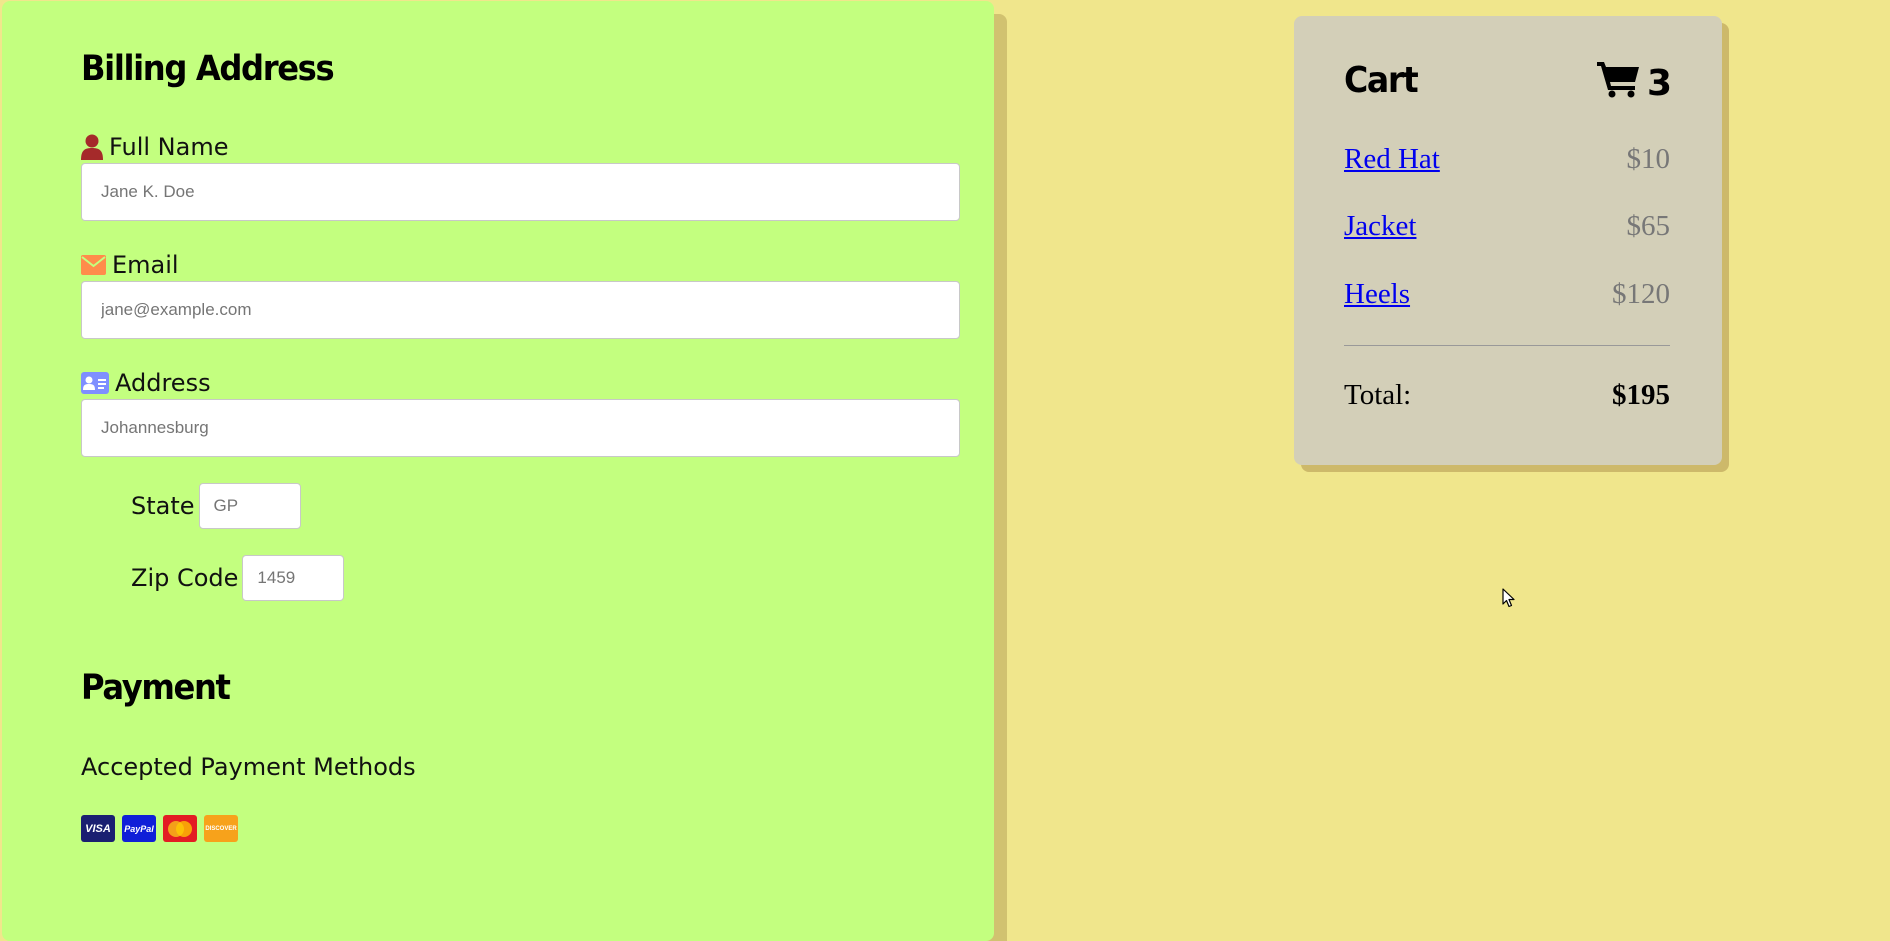  Describe the element at coordinates (1659, 83) in the screenshot. I see `cart-count-value: 3` at that location.